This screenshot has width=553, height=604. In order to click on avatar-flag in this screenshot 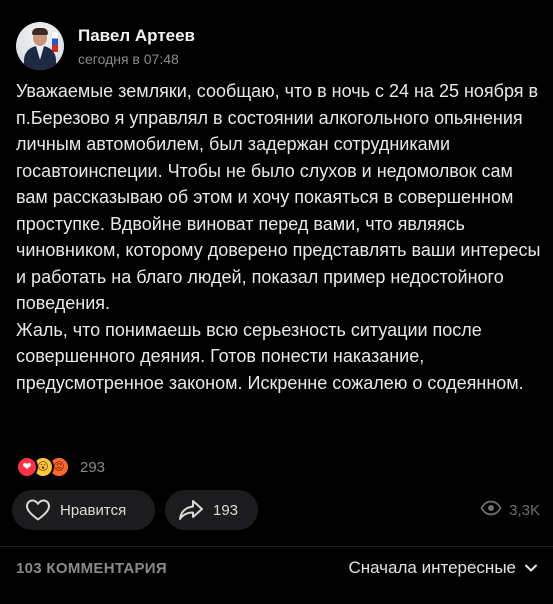, I will do `click(55, 42)`.